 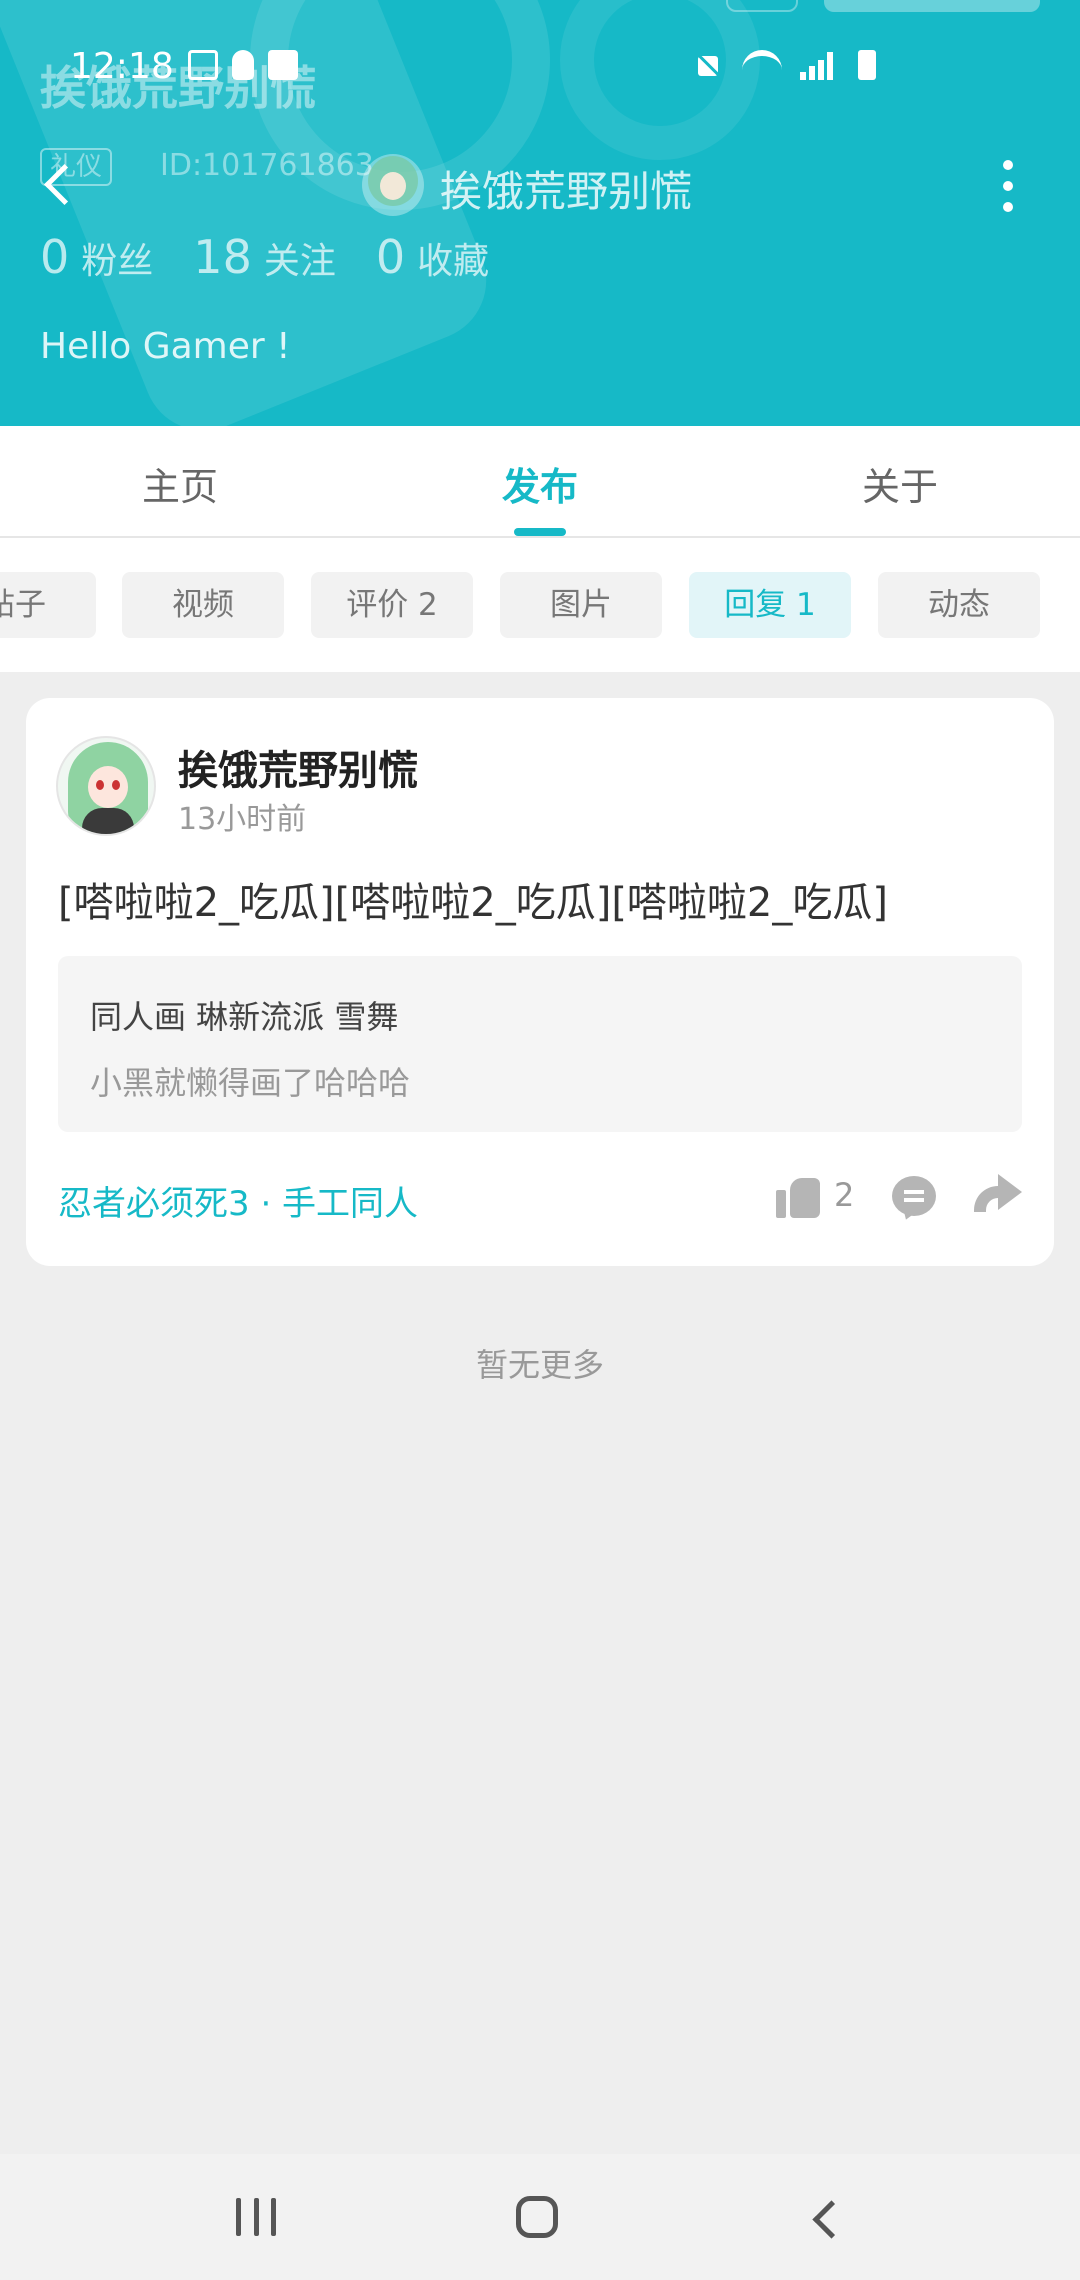 What do you see at coordinates (566, 191) in the screenshot?
I see `header-username: 挨饿荒野别慌` at bounding box center [566, 191].